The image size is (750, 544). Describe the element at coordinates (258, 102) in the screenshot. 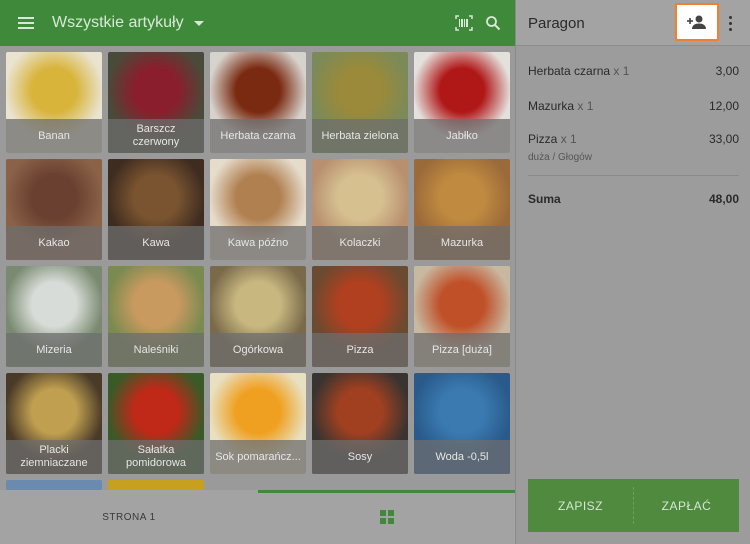

I see `product-tile: Herbata czarna` at that location.